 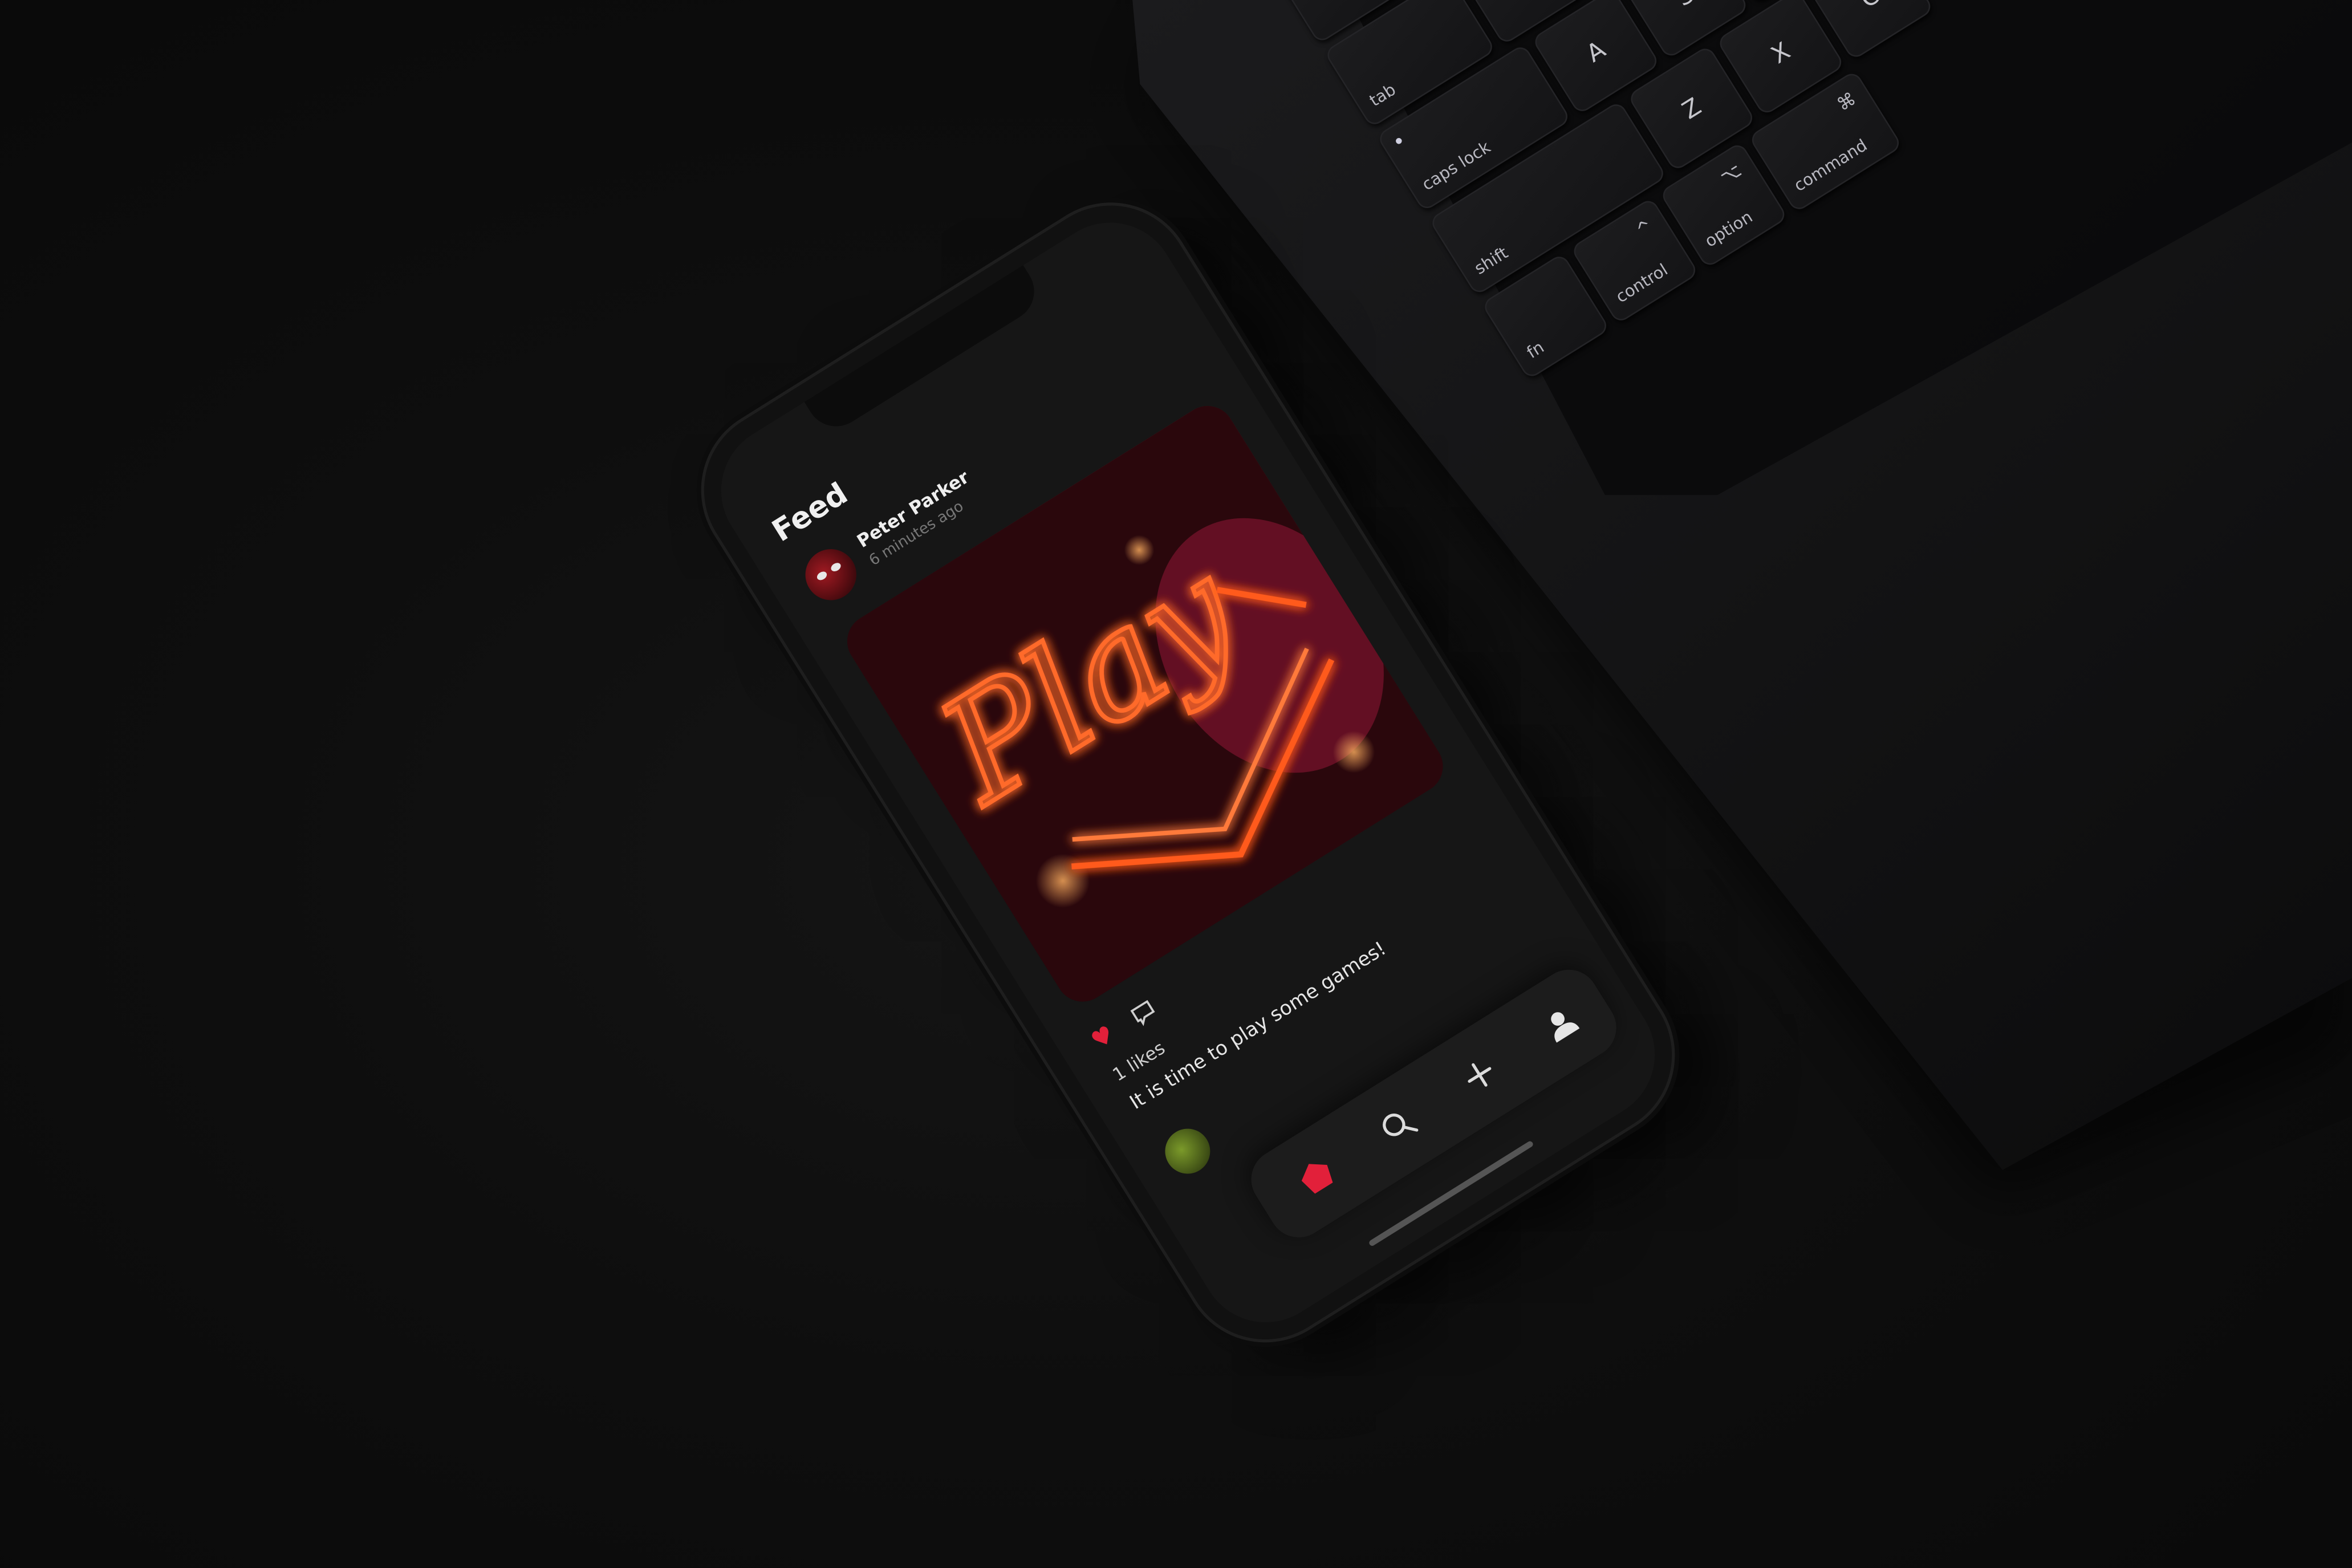 I want to click on comment-icon, so click(x=1144, y=1013).